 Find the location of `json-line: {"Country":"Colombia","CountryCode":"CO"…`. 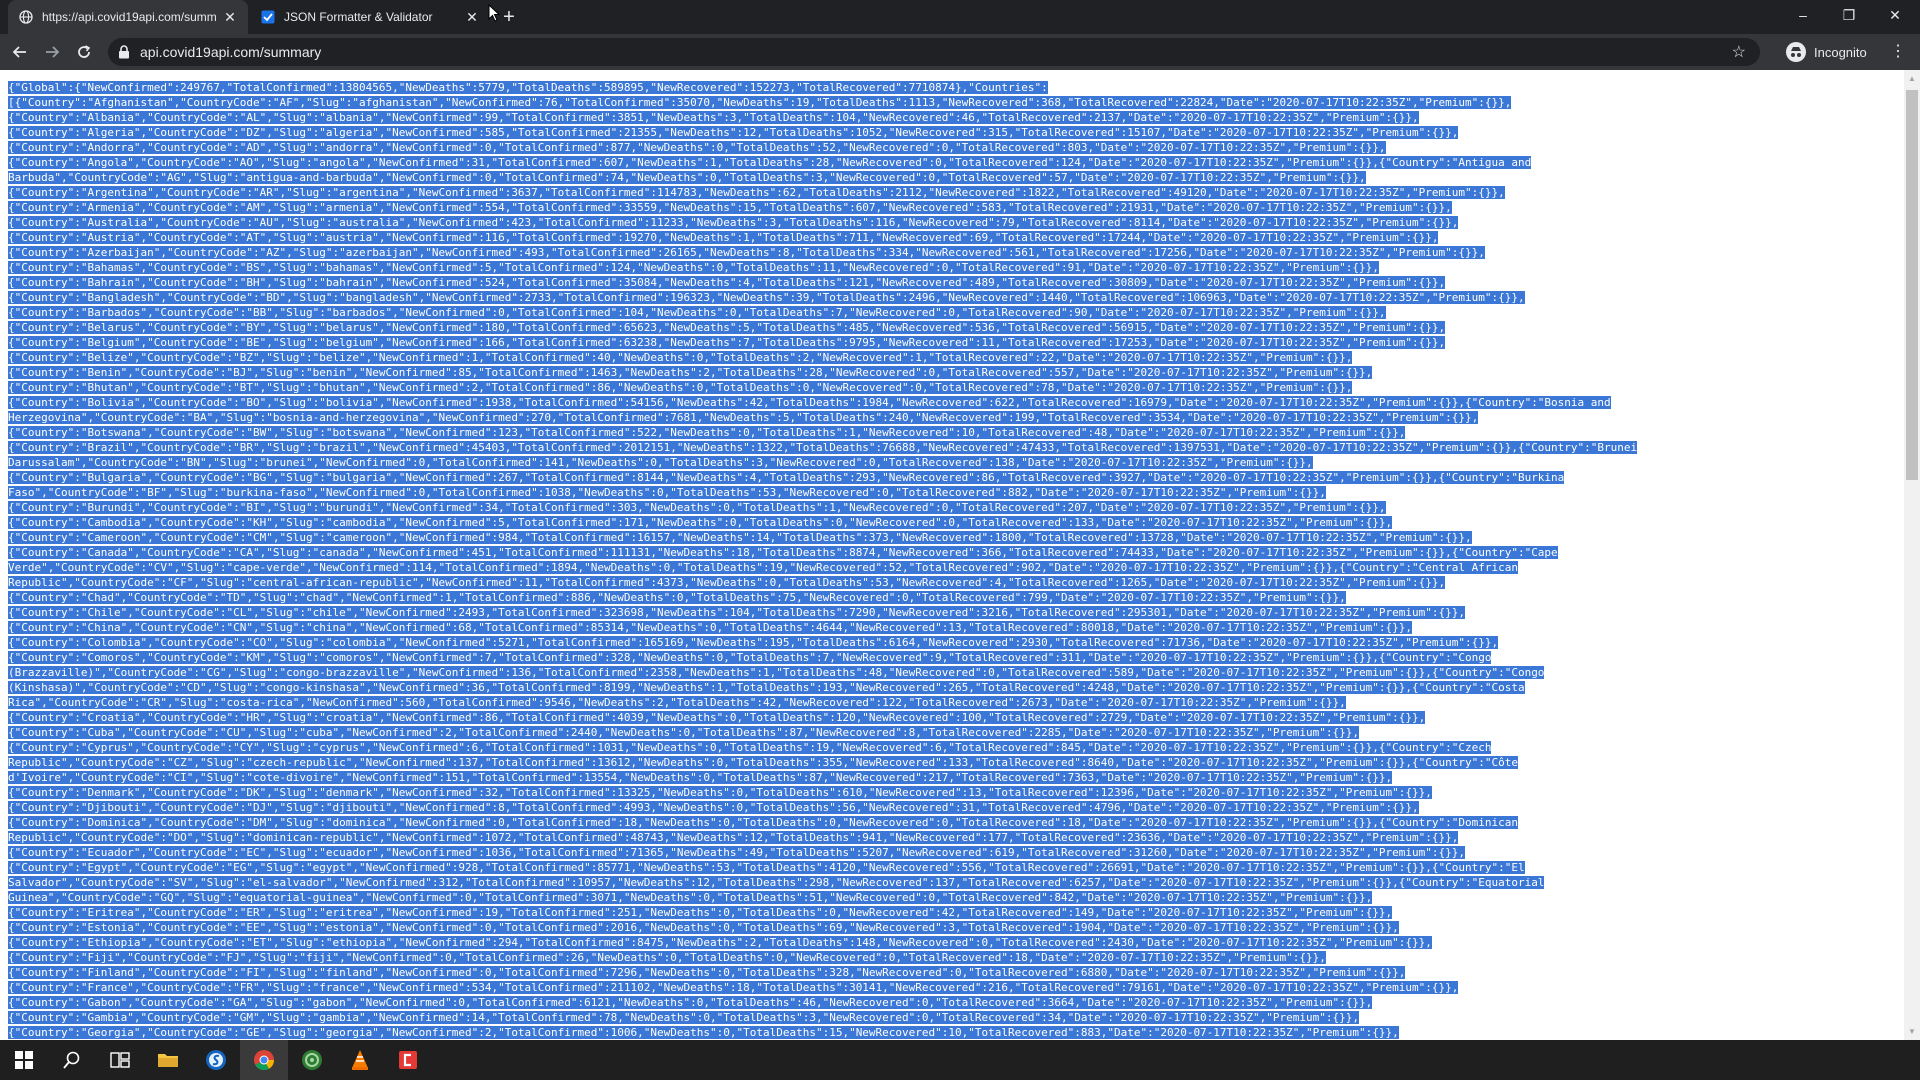

json-line: {"Country":"Colombia","CountryCode":"CO"… is located at coordinates (753, 642).